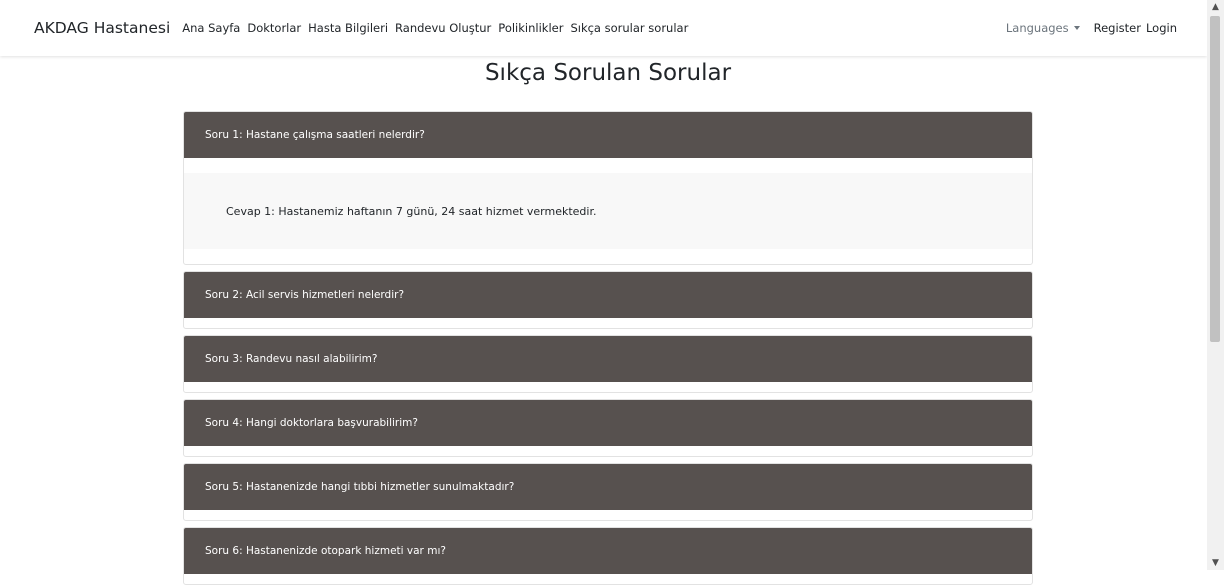  Describe the element at coordinates (211, 28) in the screenshot. I see `nav-link-ana-sayfa: Ana Sayfa` at that location.